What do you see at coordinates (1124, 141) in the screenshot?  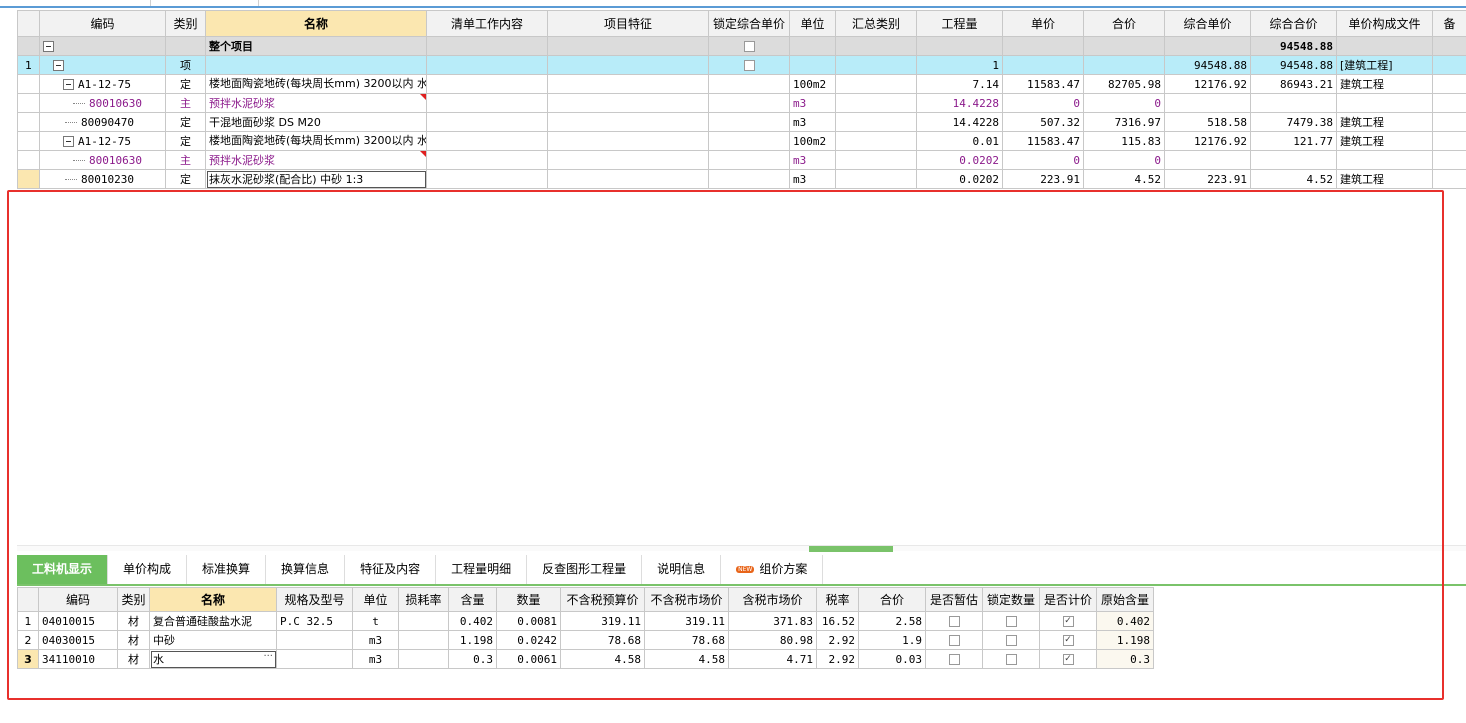 I see `total-cell: 115.83` at bounding box center [1124, 141].